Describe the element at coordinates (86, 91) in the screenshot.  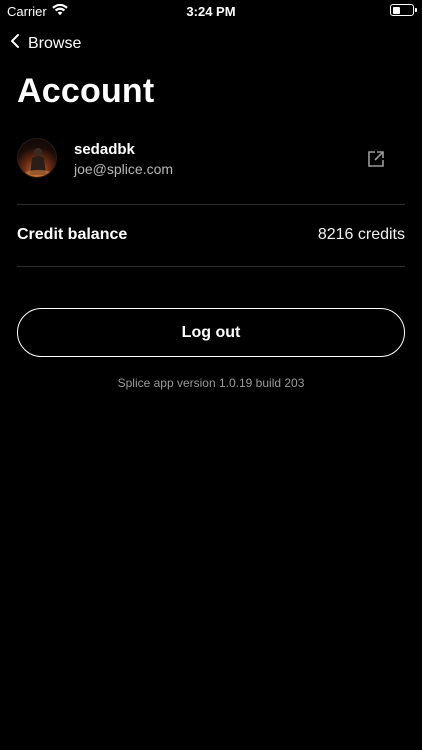
I see `page-title: Account` at that location.